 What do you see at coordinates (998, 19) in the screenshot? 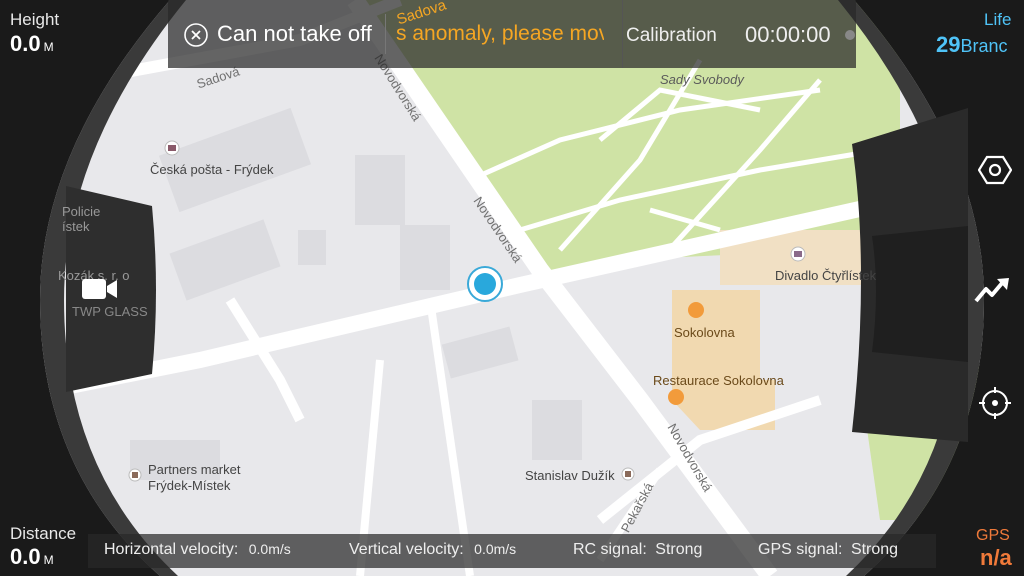
I see `life-label: Life` at bounding box center [998, 19].